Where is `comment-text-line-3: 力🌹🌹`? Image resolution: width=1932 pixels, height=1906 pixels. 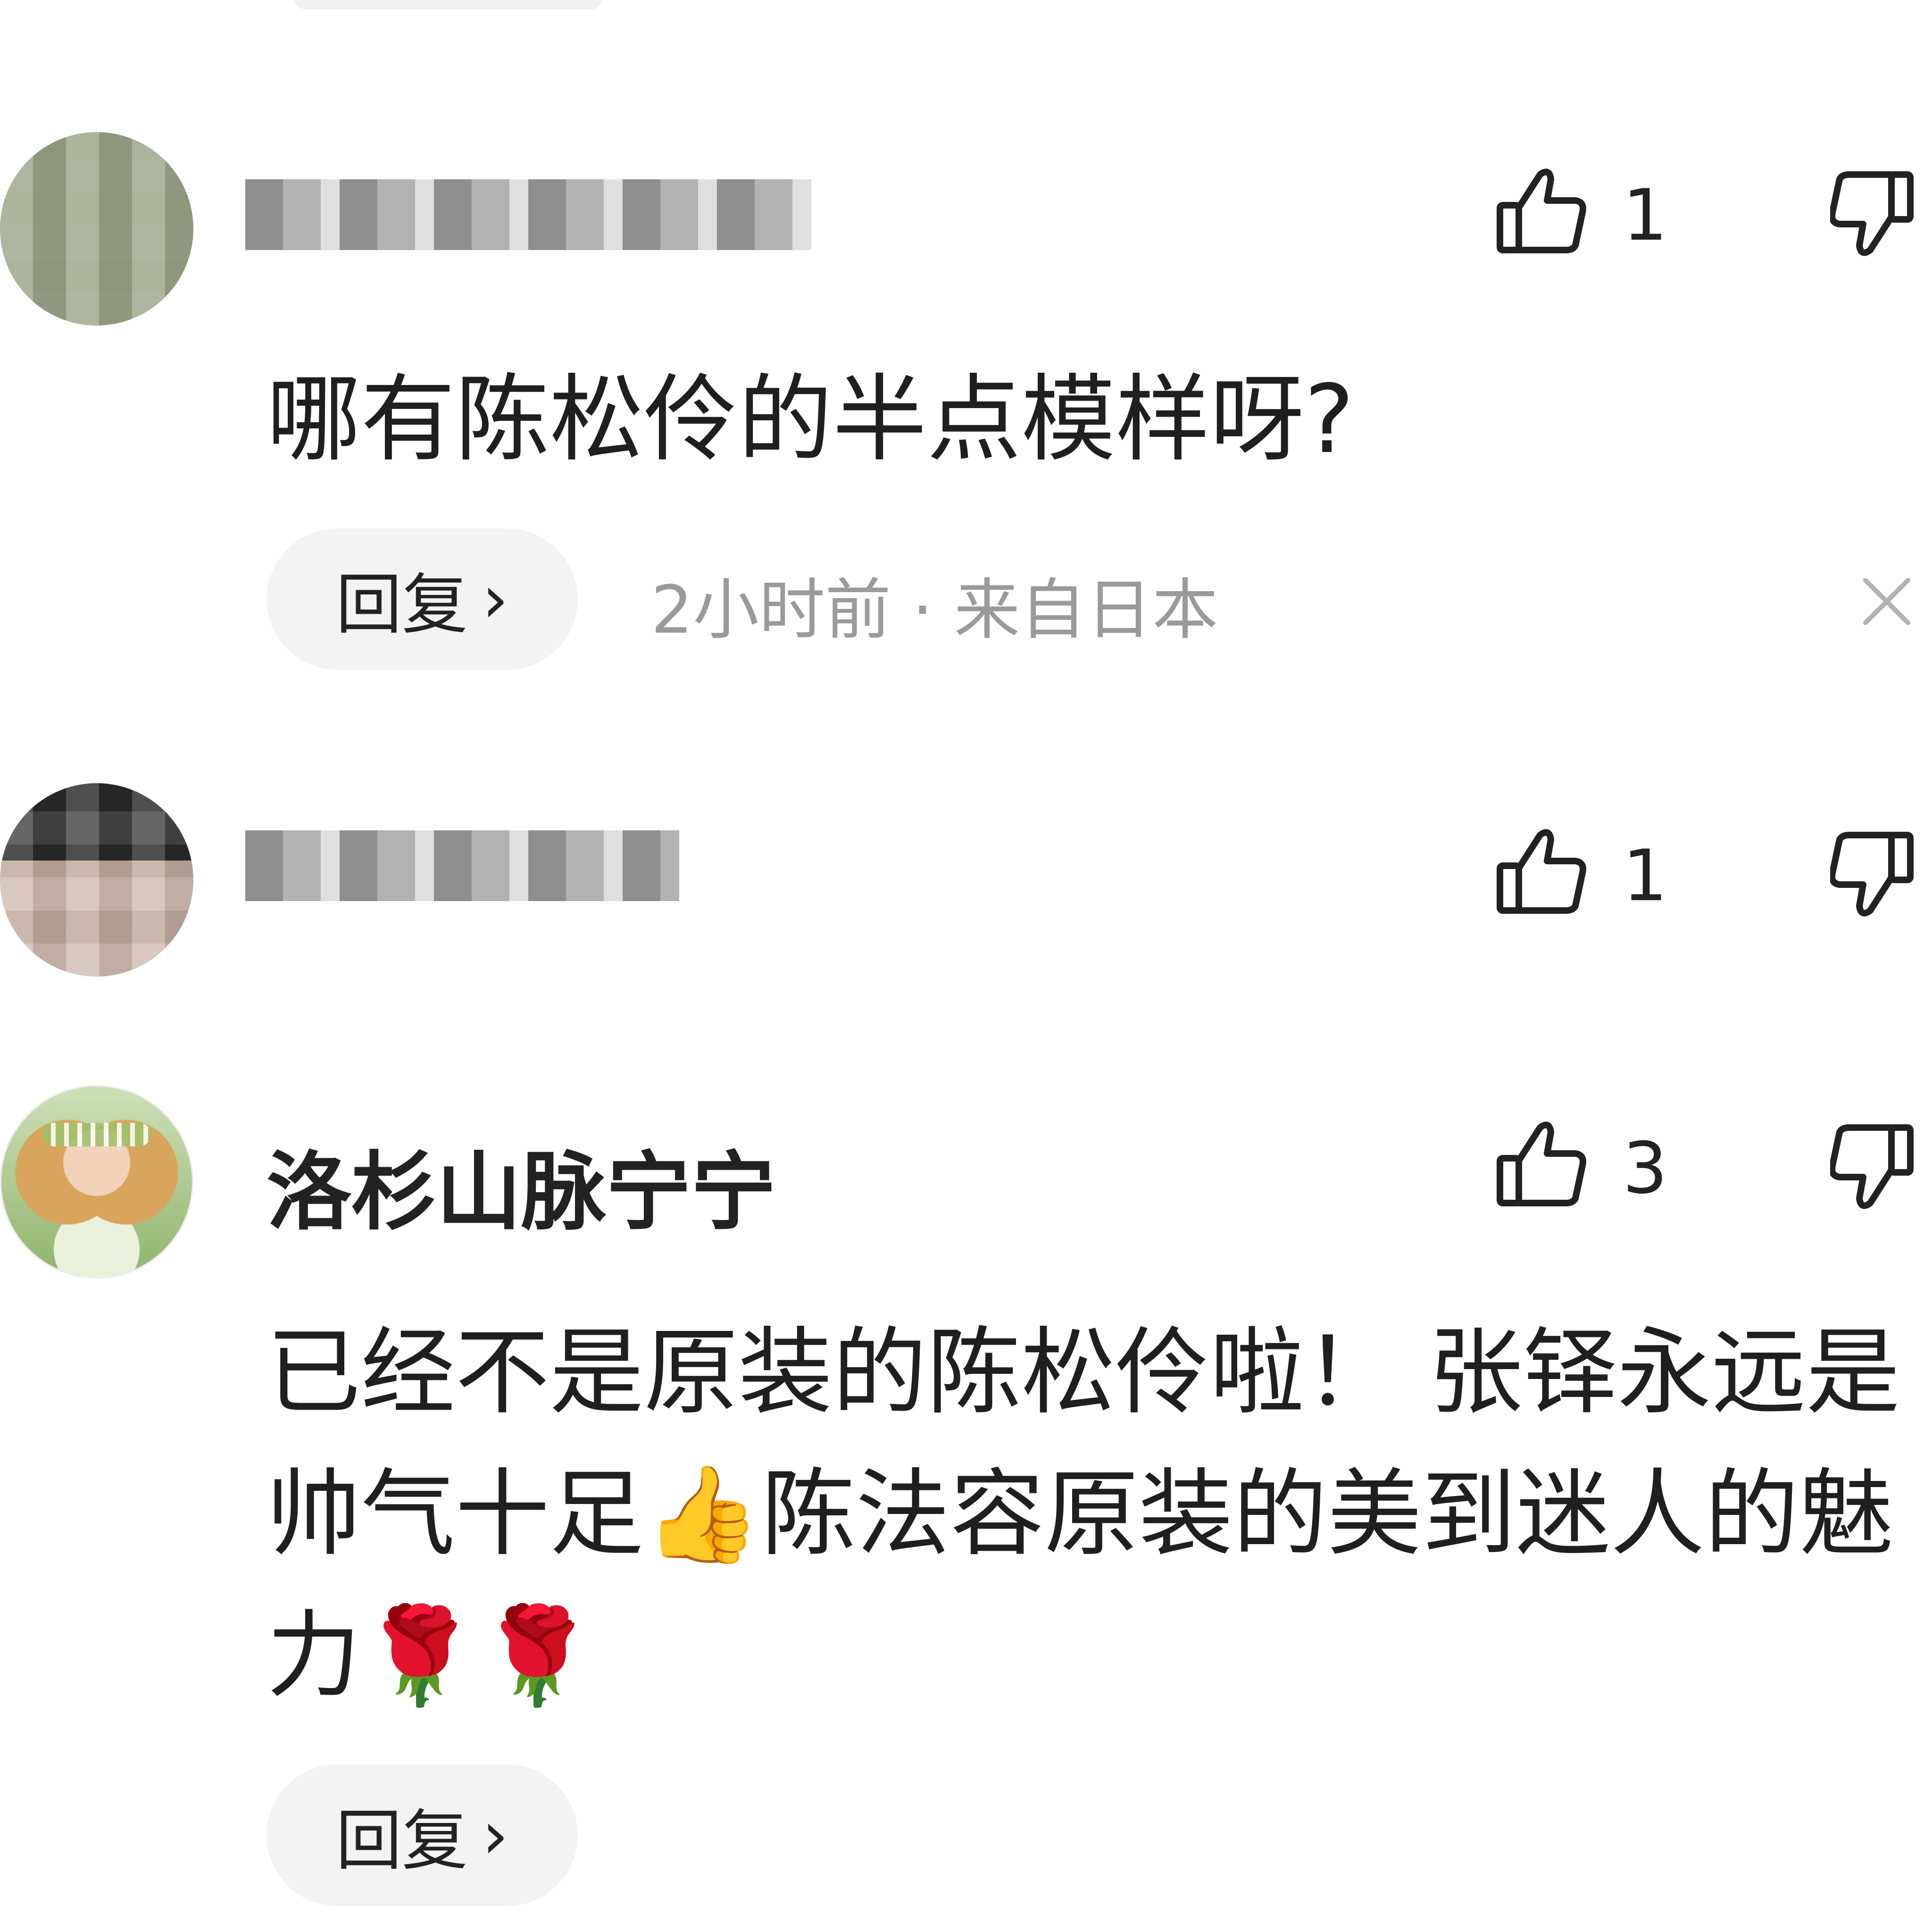
comment-text-line-3: 力🌹🌹 is located at coordinates (431, 1656).